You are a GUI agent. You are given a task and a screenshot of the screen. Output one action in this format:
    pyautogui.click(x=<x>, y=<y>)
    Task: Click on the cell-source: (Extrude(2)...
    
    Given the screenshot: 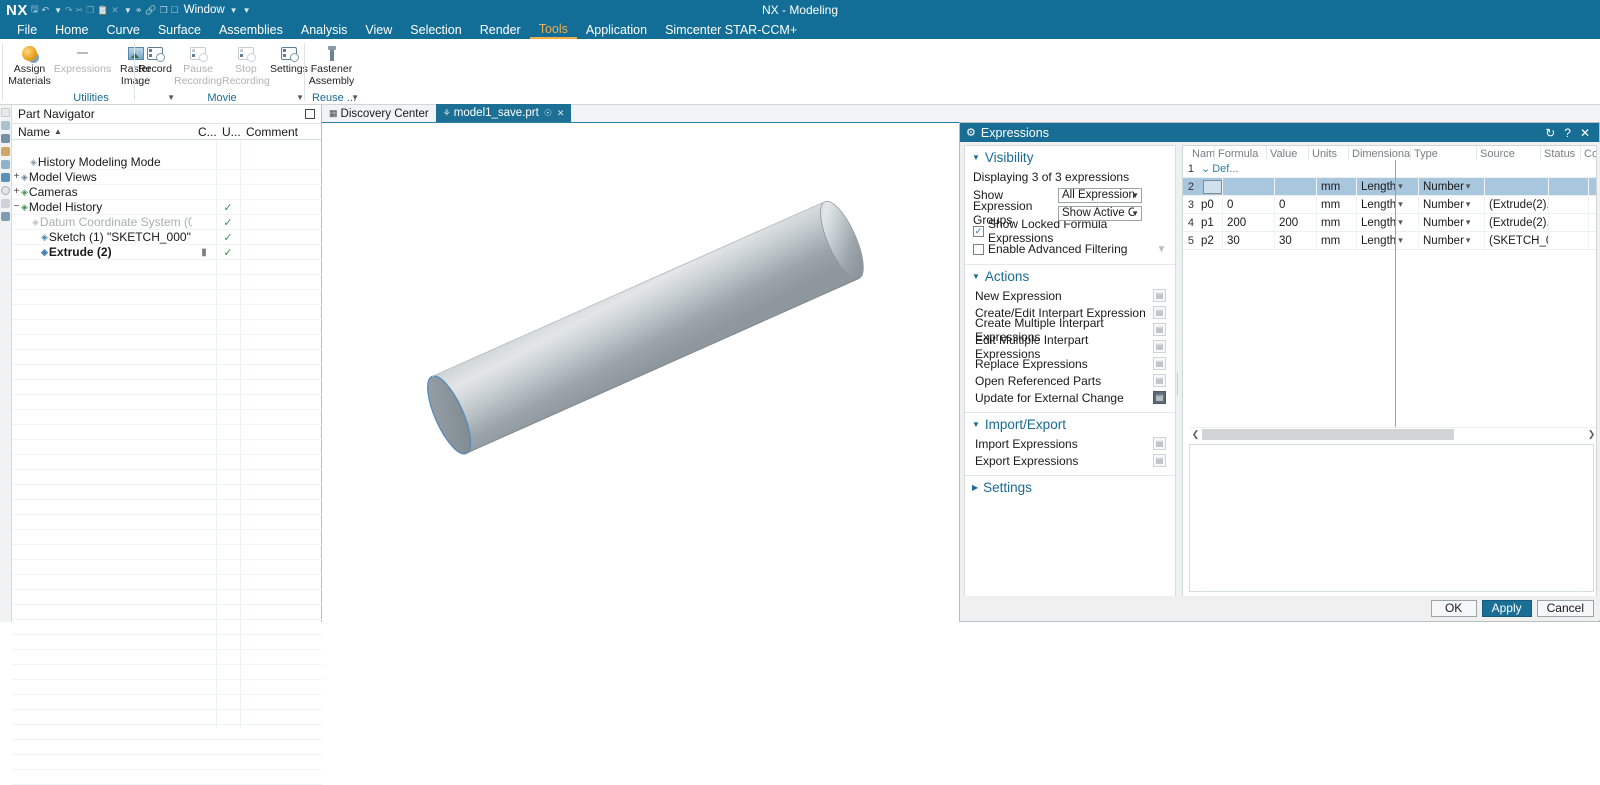 What is the action you would take?
    pyautogui.click(x=1517, y=204)
    